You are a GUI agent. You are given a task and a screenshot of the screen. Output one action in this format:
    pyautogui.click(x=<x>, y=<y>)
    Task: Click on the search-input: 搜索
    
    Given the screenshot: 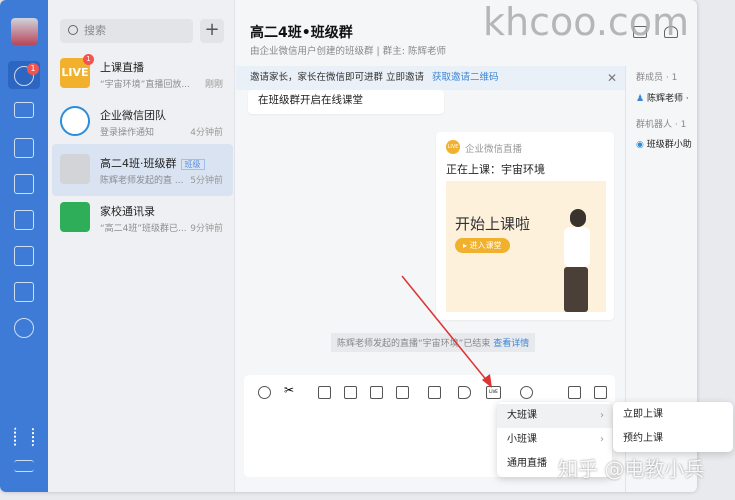 What is the action you would take?
    pyautogui.click(x=126, y=31)
    